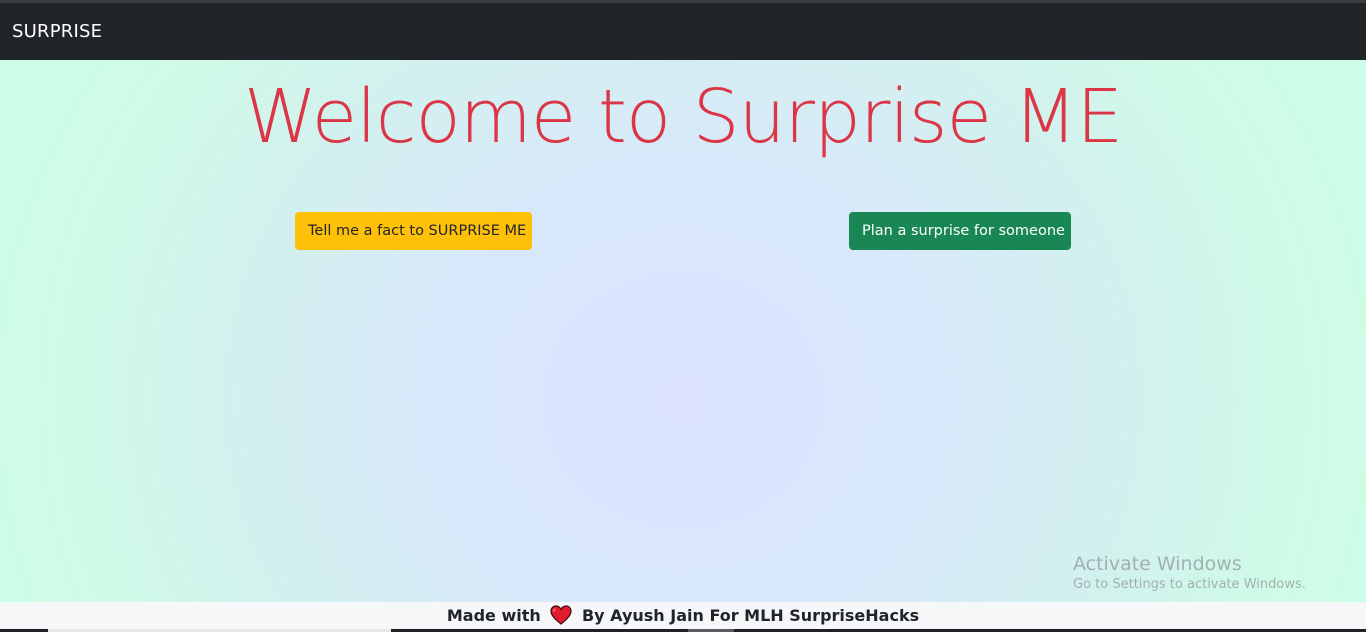 Image resolution: width=1366 pixels, height=632 pixels. What do you see at coordinates (683, 31) in the screenshot?
I see `navbar: SURPRISE` at bounding box center [683, 31].